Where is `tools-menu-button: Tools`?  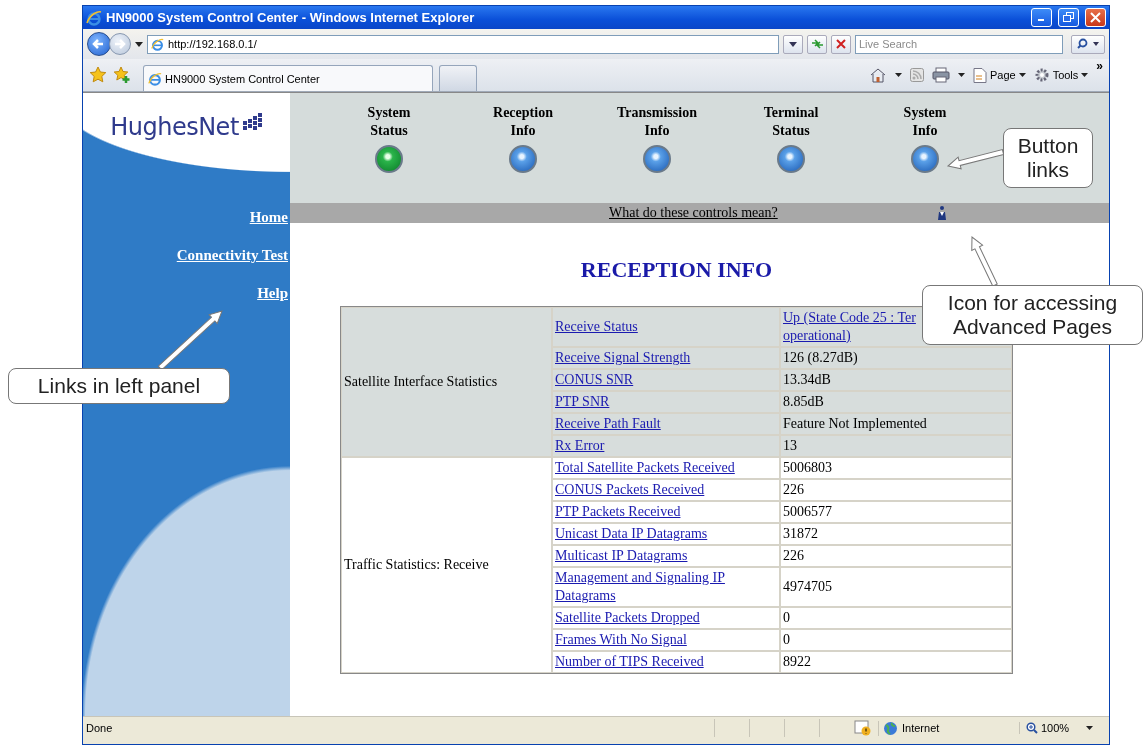
tools-menu-button: Tools is located at coordinates (1061, 75).